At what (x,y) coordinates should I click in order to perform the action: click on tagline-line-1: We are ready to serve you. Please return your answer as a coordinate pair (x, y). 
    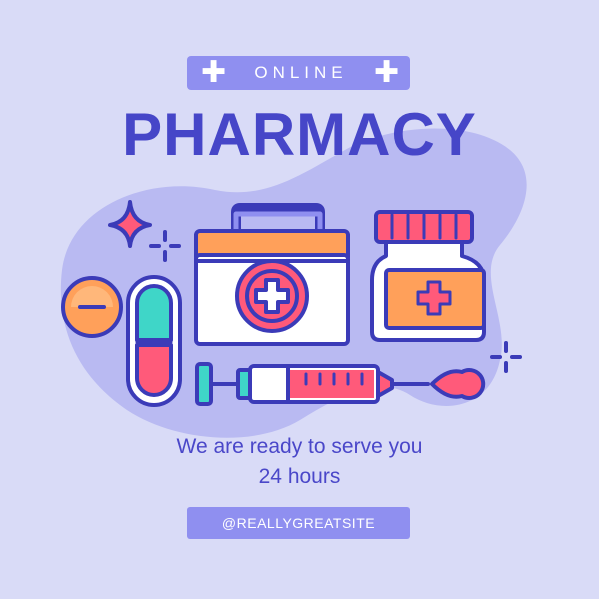
    Looking at the image, I should click on (299, 446).